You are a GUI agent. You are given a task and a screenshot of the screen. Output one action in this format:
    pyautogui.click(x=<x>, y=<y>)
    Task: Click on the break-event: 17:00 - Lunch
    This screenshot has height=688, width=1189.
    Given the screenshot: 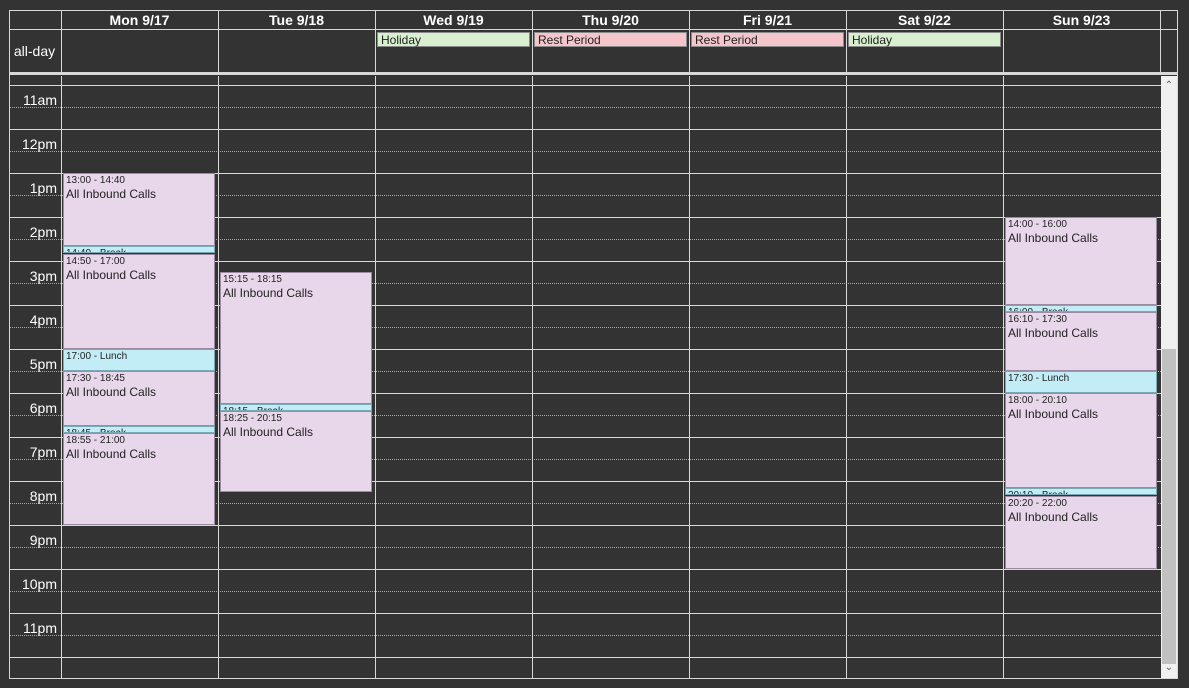 What is the action you would take?
    pyautogui.click(x=139, y=360)
    